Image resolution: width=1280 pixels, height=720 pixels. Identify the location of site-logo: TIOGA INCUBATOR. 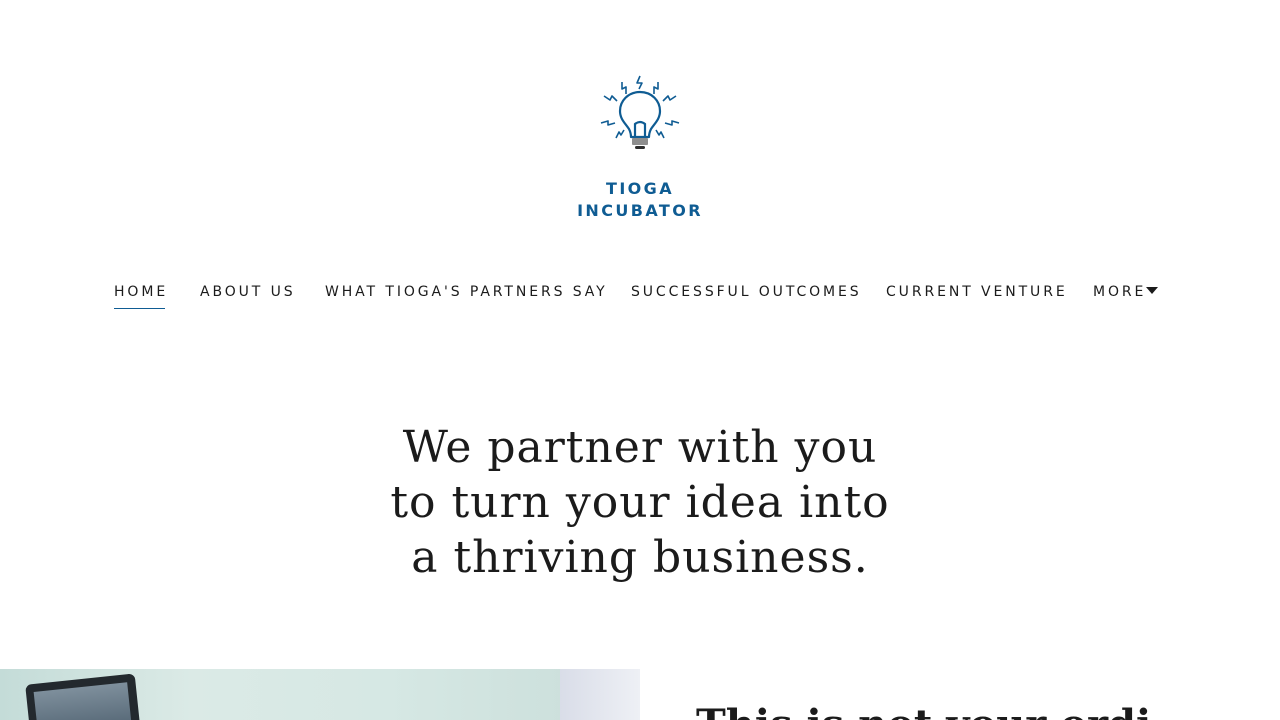
(640, 148).